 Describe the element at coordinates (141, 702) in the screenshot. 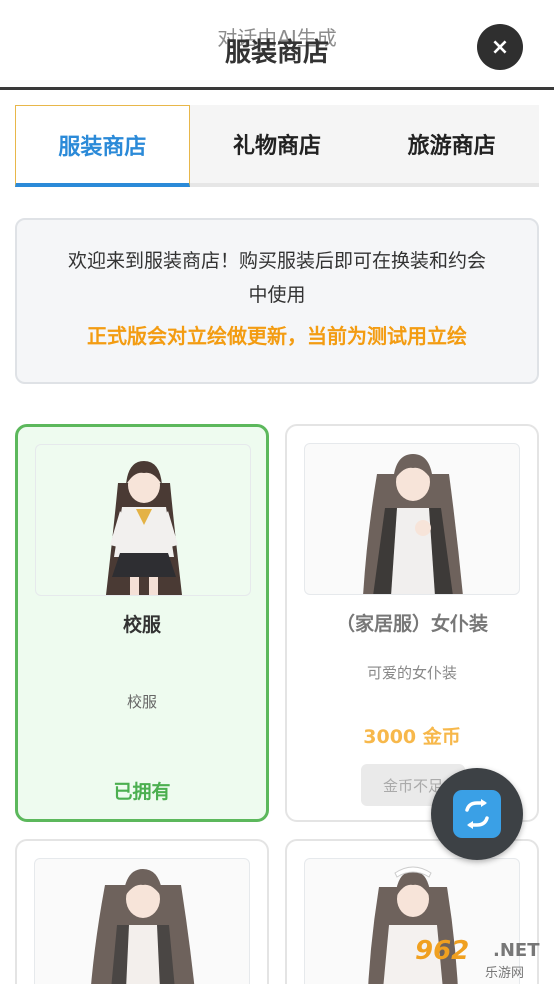

I see `item-description: 校服` at that location.